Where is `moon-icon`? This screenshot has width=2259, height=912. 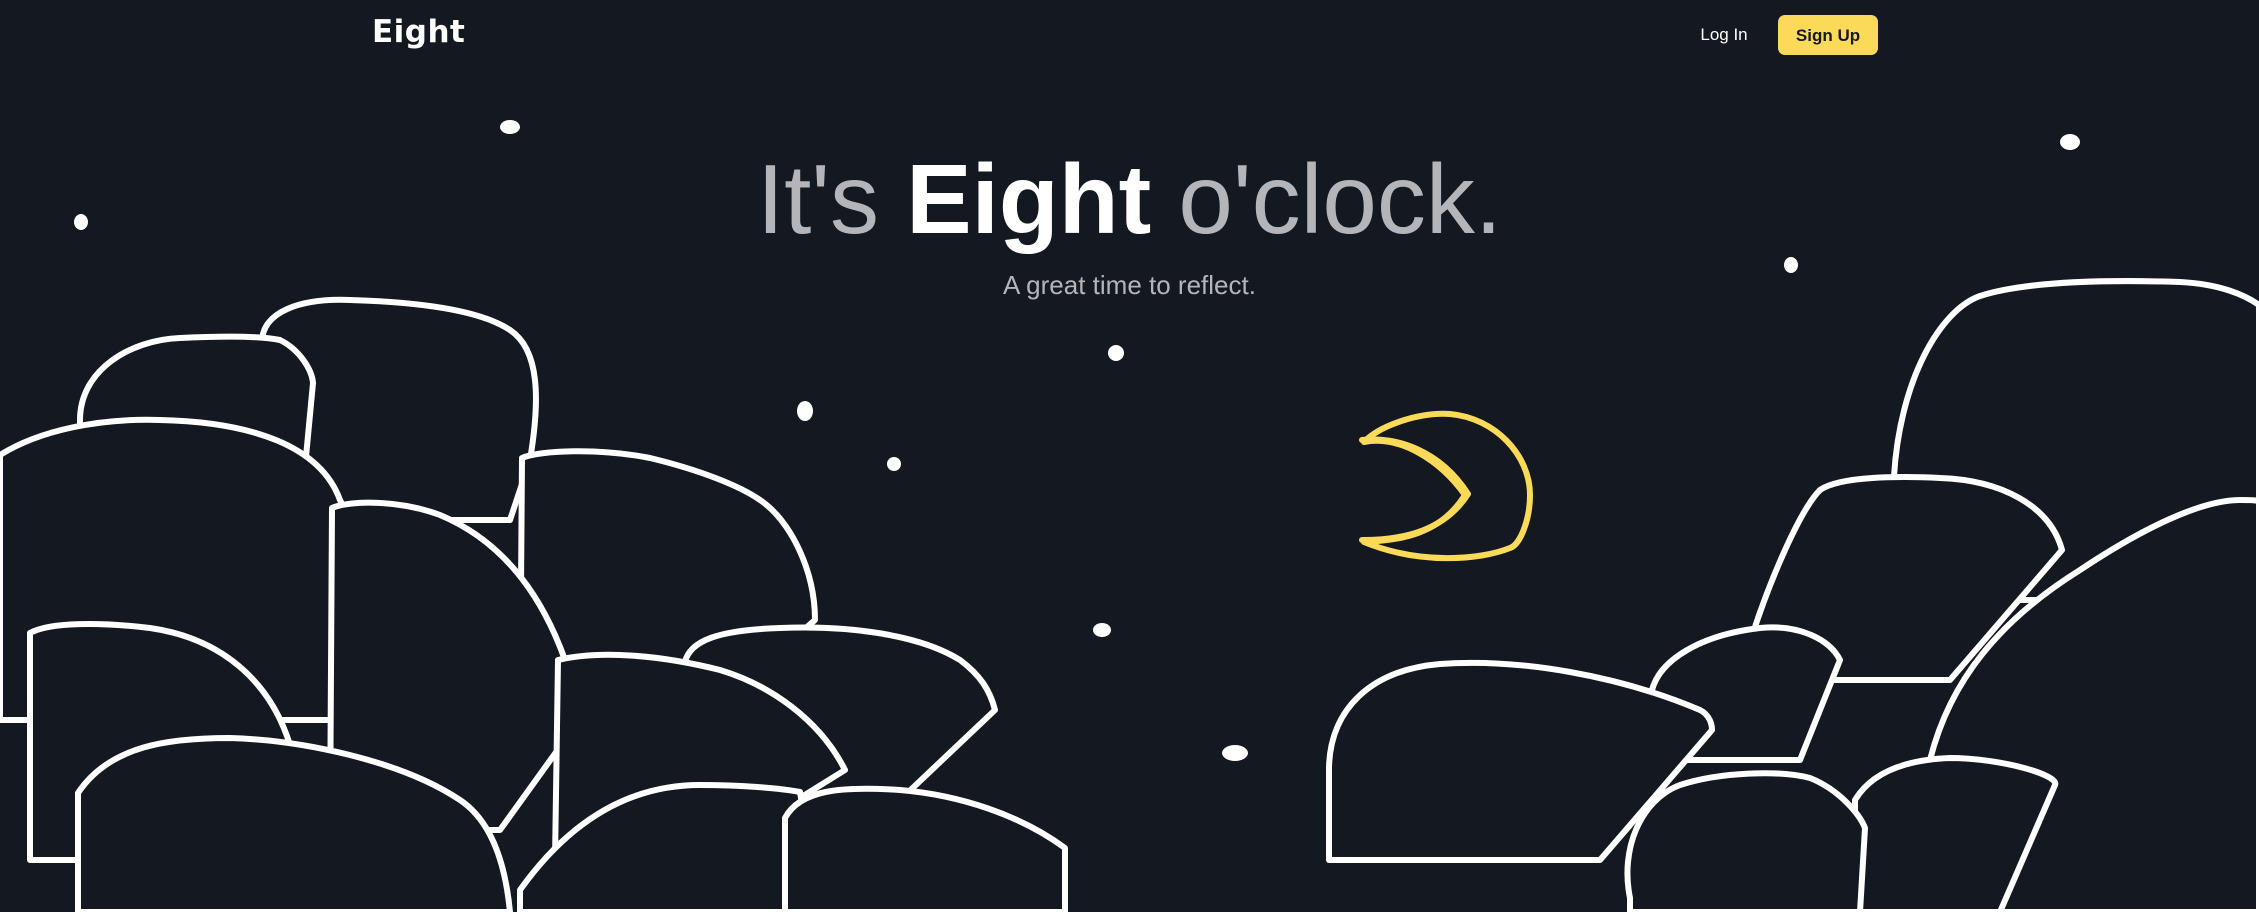
moon-icon is located at coordinates (1446, 486).